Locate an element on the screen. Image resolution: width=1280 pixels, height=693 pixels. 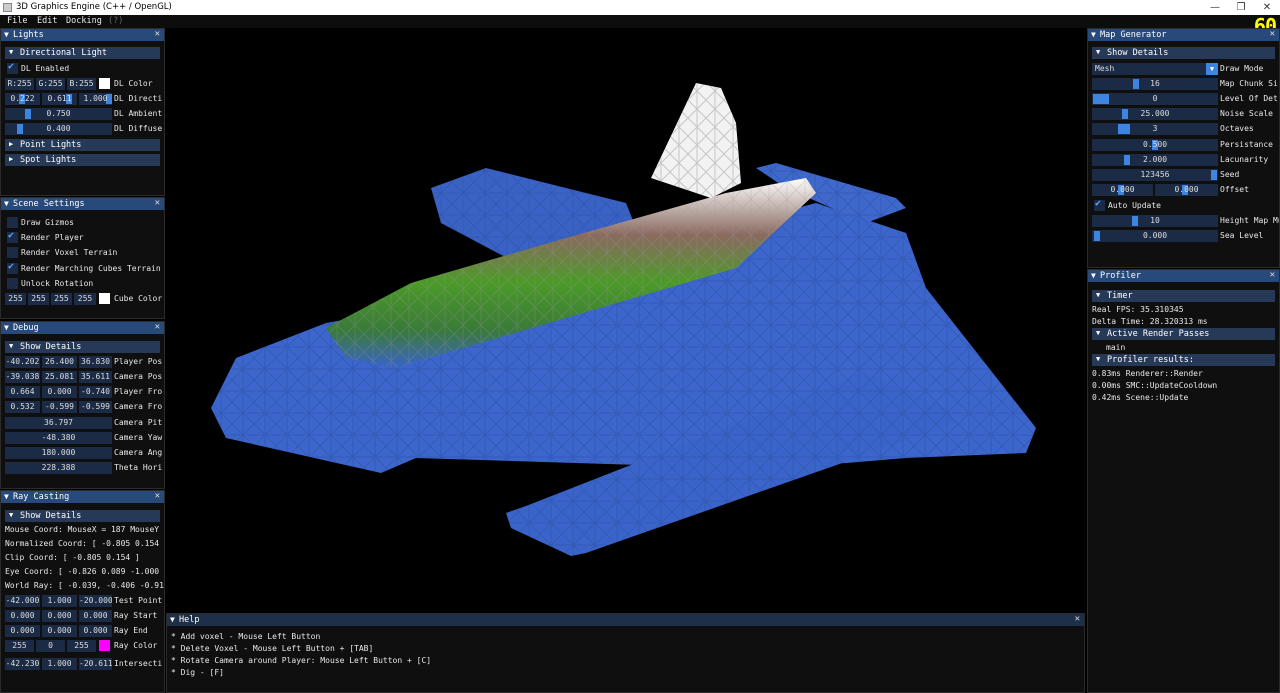
ray-casting-title-bar: ▼ Ray Casting ✕ is located at coordinates (82, 497).